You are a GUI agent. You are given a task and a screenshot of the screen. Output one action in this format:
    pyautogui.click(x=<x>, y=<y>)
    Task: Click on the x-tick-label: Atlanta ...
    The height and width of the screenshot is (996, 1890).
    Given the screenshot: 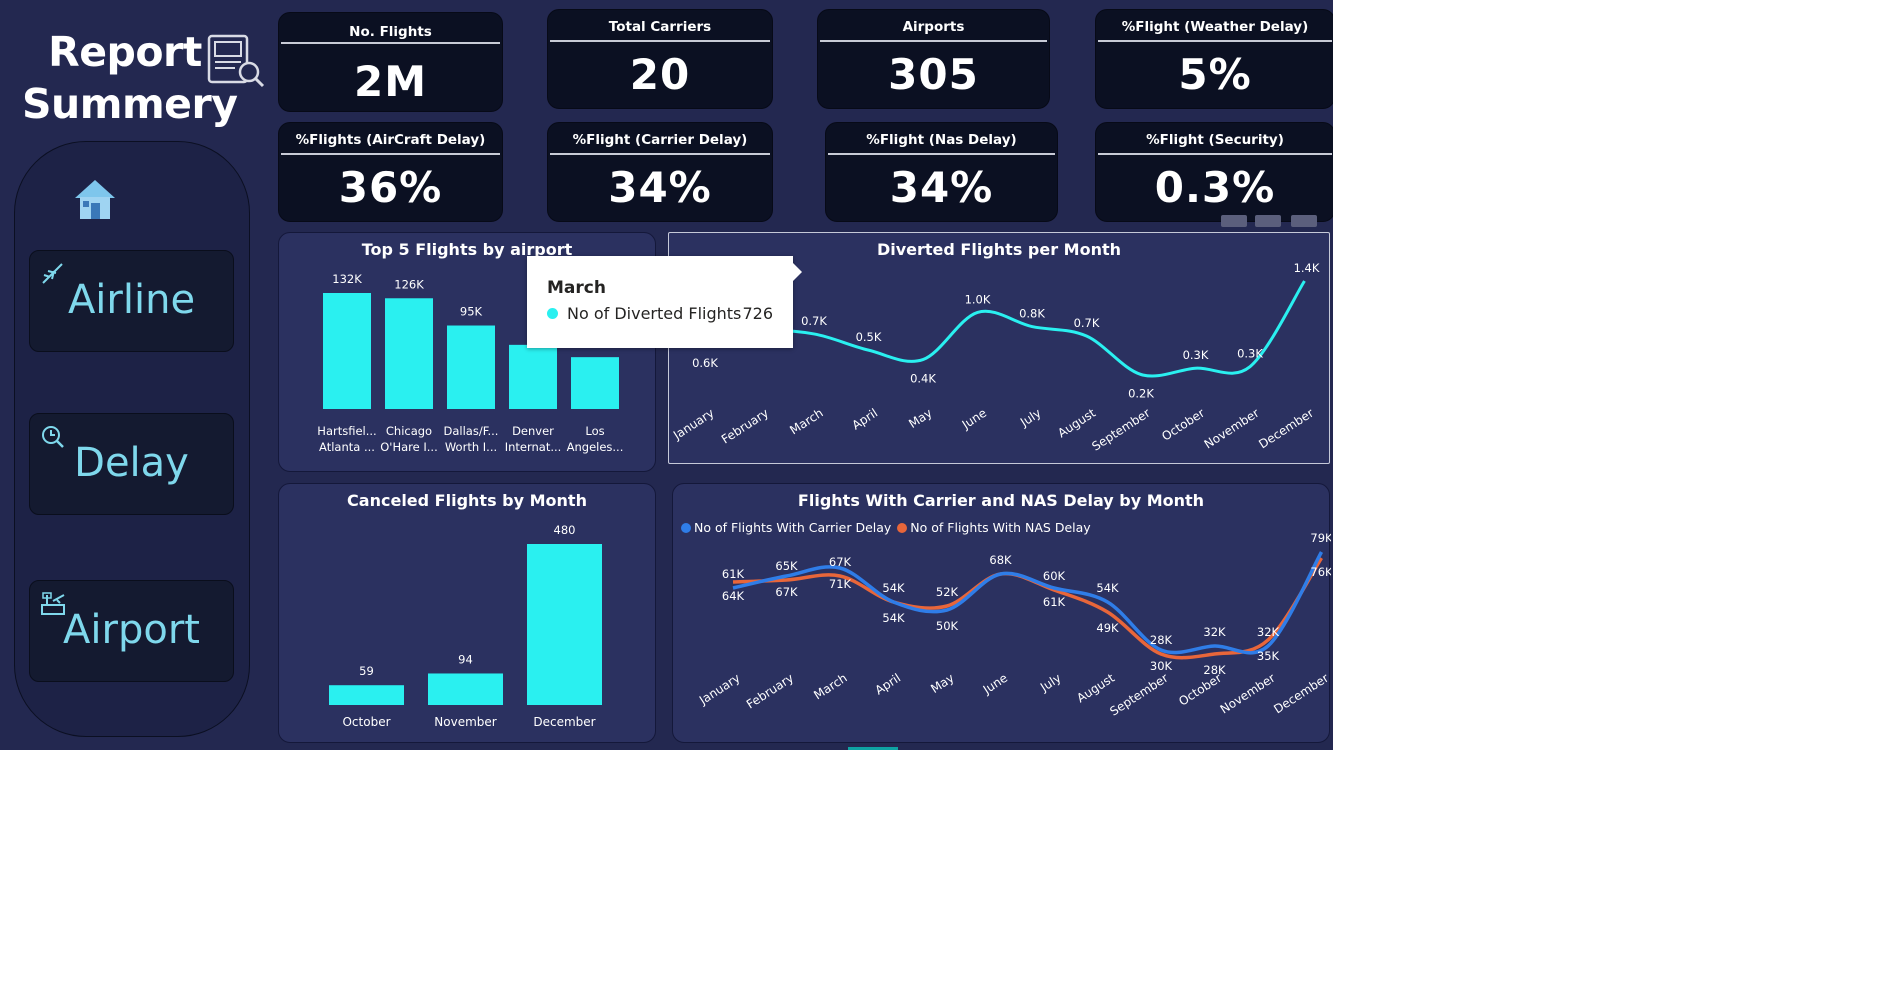 What is the action you would take?
    pyautogui.click(x=347, y=447)
    